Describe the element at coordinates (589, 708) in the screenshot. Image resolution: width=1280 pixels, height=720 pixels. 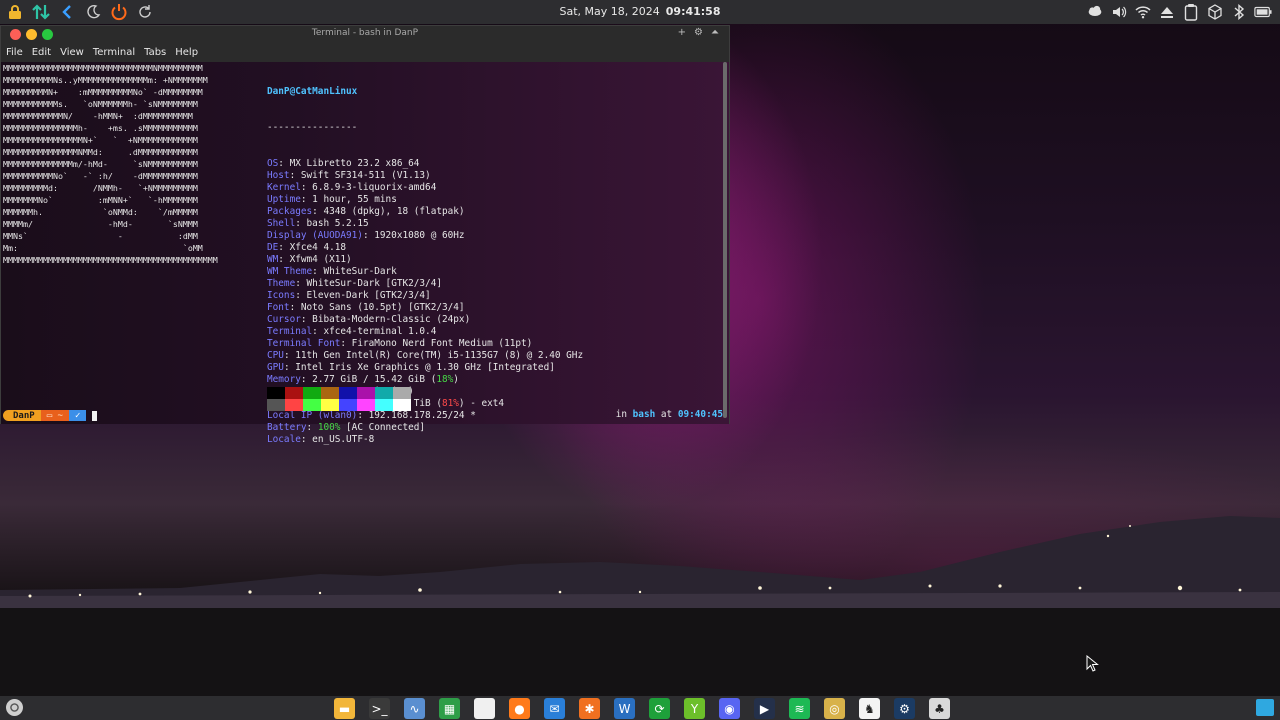
I see `puzzle-app-icon: ✱` at that location.